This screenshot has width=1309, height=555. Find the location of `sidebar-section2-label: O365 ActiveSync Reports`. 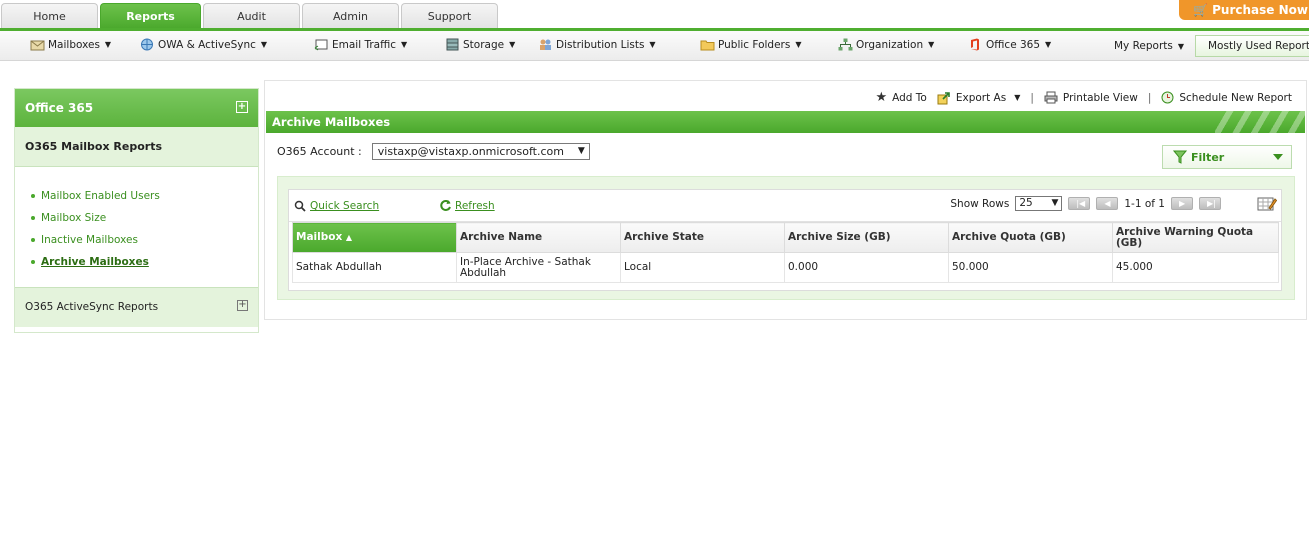

sidebar-section2-label: O365 ActiveSync Reports is located at coordinates (92, 307).